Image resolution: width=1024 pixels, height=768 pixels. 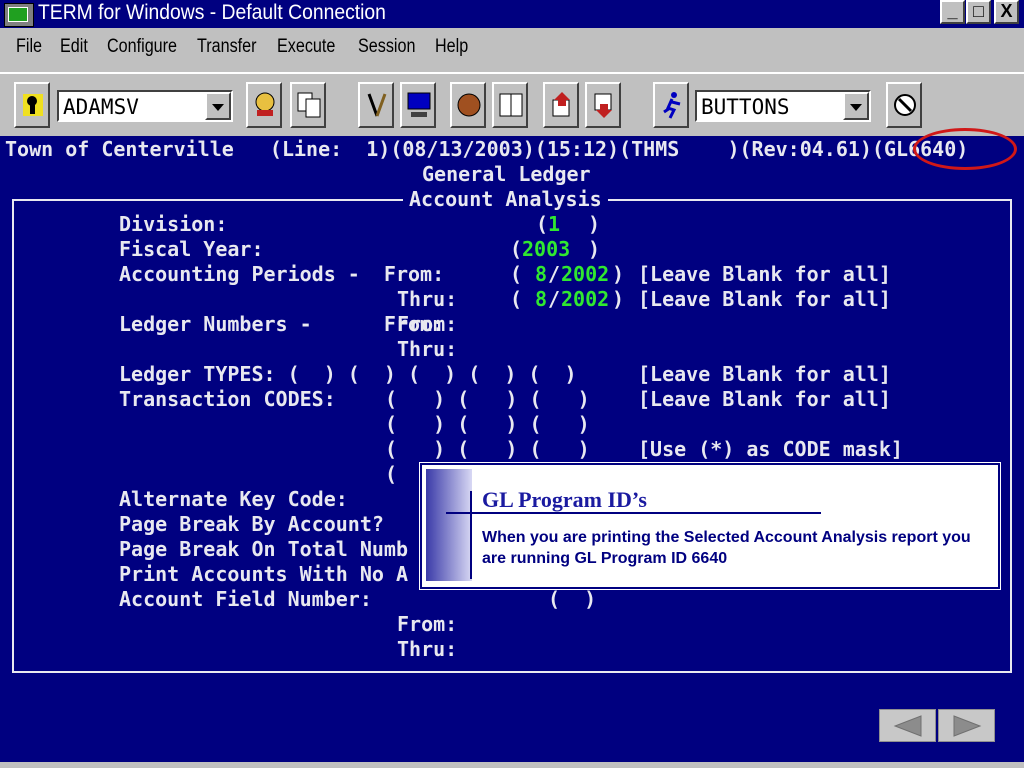 I want to click on accounting-periods-label: Accounting Periods - From:, so click(x=282, y=274).